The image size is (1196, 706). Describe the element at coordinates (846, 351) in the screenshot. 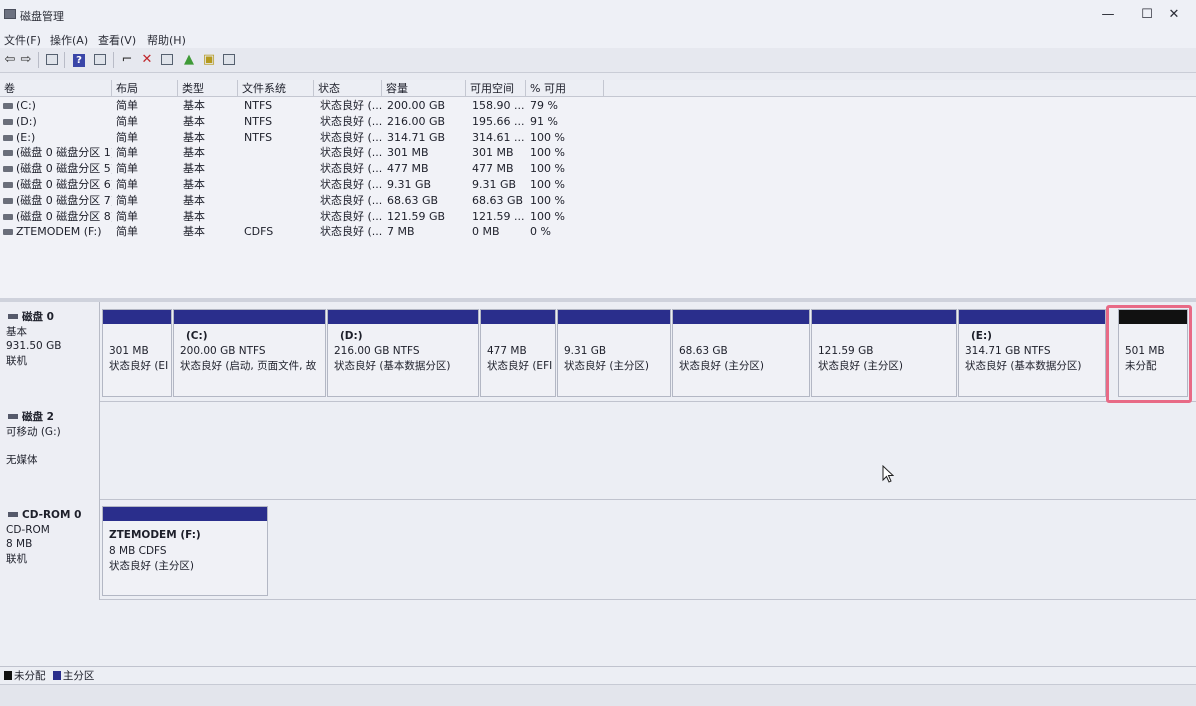

I see `partition-size: 121.59 GB` at that location.